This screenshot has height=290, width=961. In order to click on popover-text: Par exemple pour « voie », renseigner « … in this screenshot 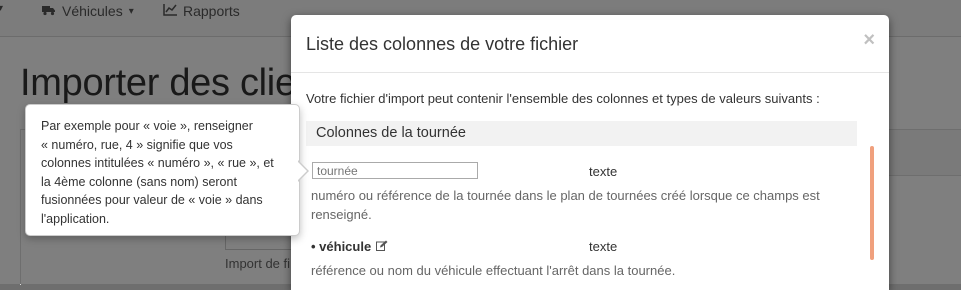, I will do `click(157, 172)`.